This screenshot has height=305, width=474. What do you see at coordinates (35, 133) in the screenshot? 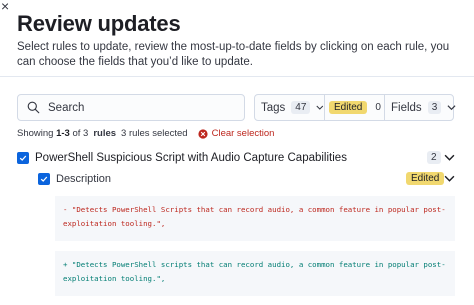
I see `showing-label: Showing` at bounding box center [35, 133].